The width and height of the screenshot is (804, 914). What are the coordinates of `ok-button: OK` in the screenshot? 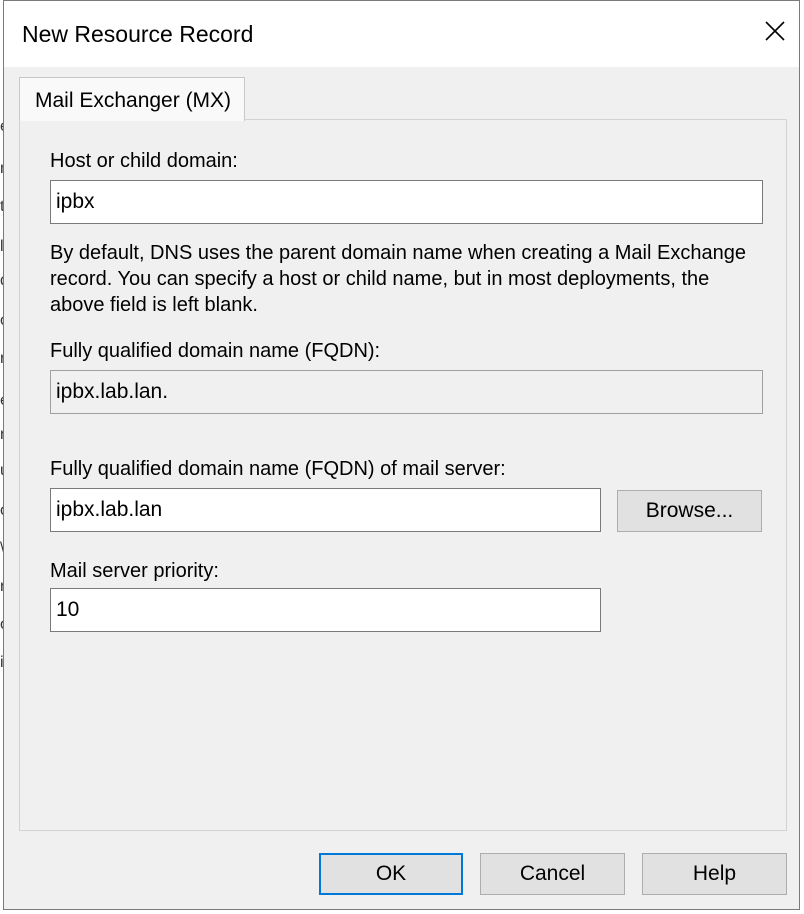 It's located at (391, 874).